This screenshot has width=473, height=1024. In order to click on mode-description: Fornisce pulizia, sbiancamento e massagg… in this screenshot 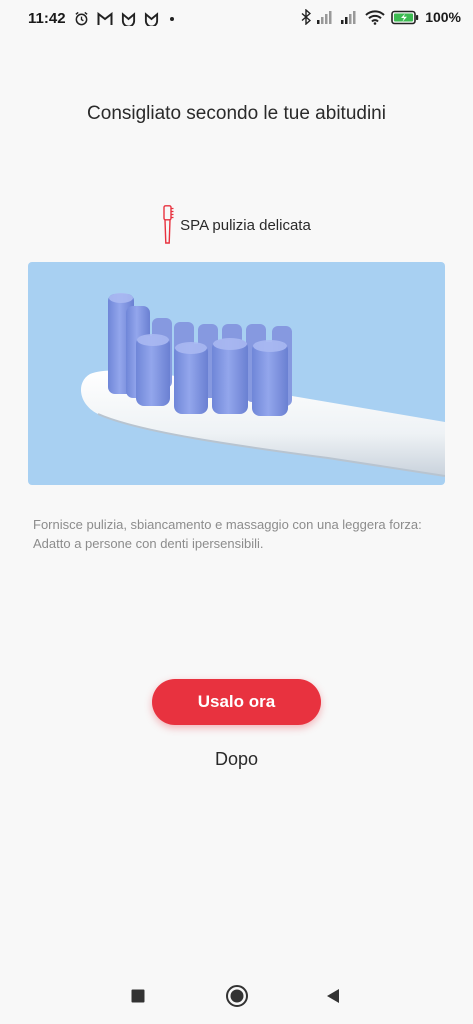, I will do `click(227, 534)`.